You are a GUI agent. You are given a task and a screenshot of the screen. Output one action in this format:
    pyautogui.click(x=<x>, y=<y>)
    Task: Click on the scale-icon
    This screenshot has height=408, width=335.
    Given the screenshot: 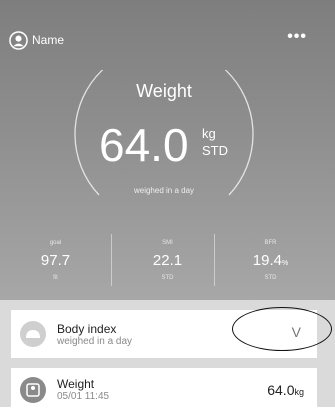 What is the action you would take?
    pyautogui.click(x=33, y=390)
    